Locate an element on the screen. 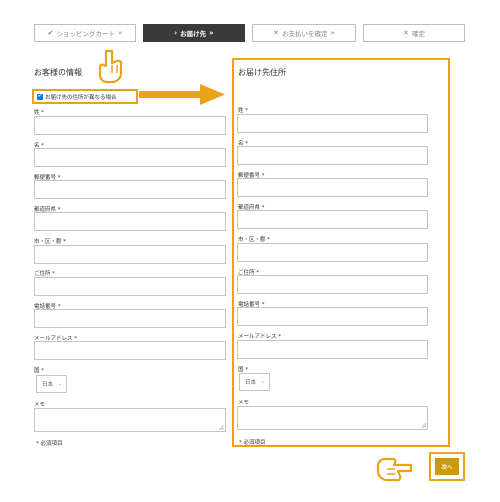 The width and height of the screenshot is (500, 502). billing-last-name-label: 姓 * is located at coordinates (39, 113).